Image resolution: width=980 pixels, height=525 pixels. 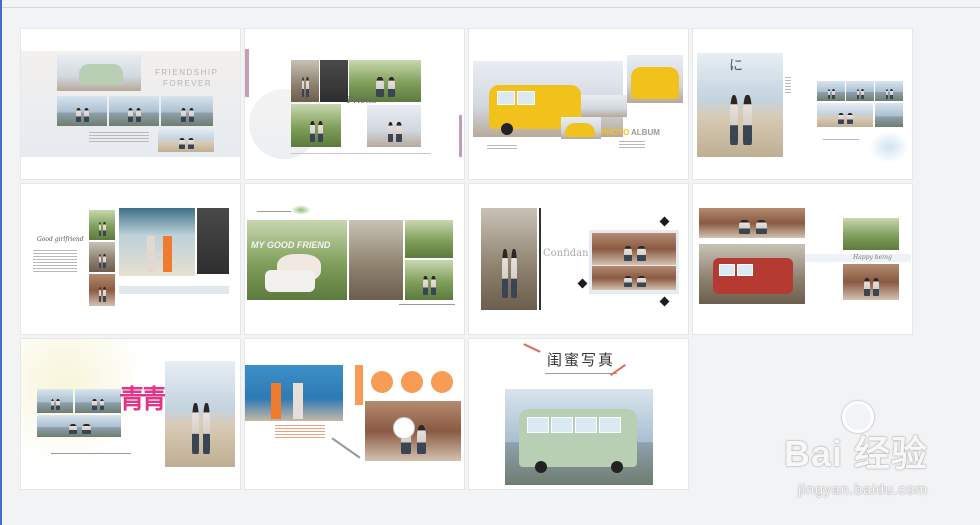 I want to click on title-glyph: に, so click(x=736, y=66).